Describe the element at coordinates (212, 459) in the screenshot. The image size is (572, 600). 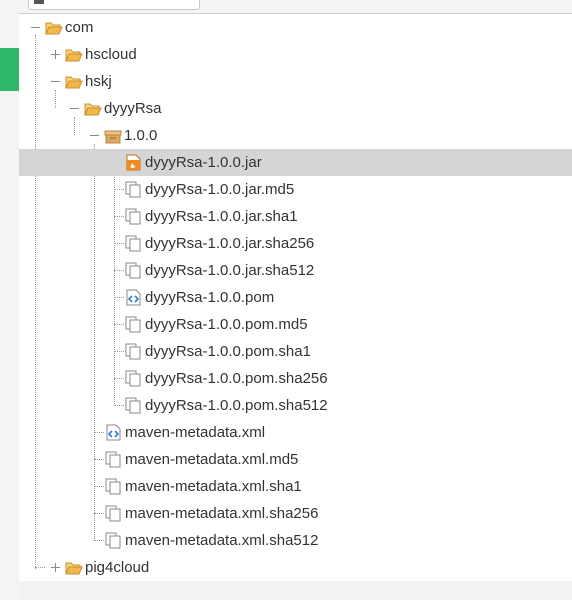
I see `tree-node-label: maven-metadata.xml.md5` at that location.